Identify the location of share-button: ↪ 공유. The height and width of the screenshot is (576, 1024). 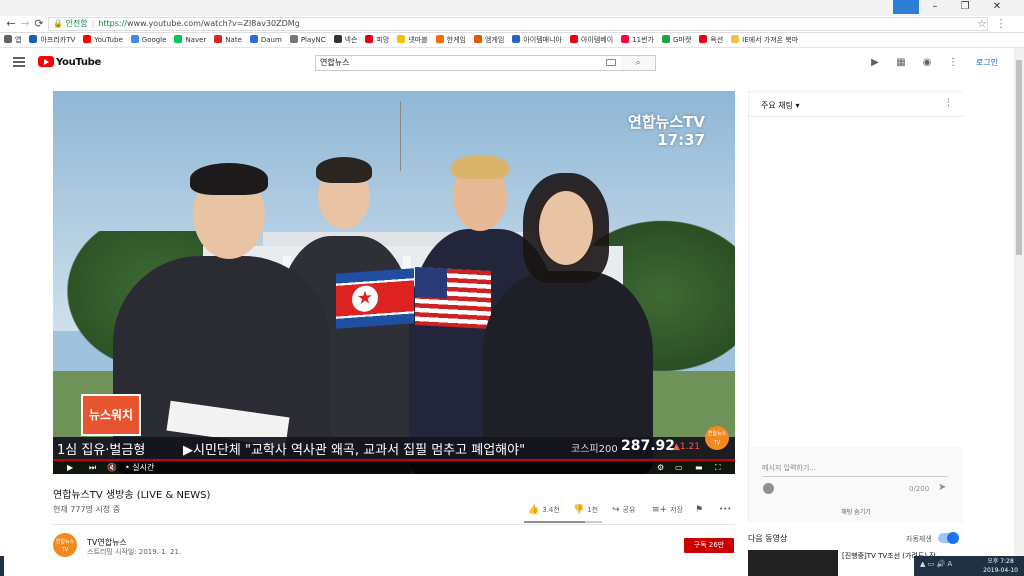
(623, 510).